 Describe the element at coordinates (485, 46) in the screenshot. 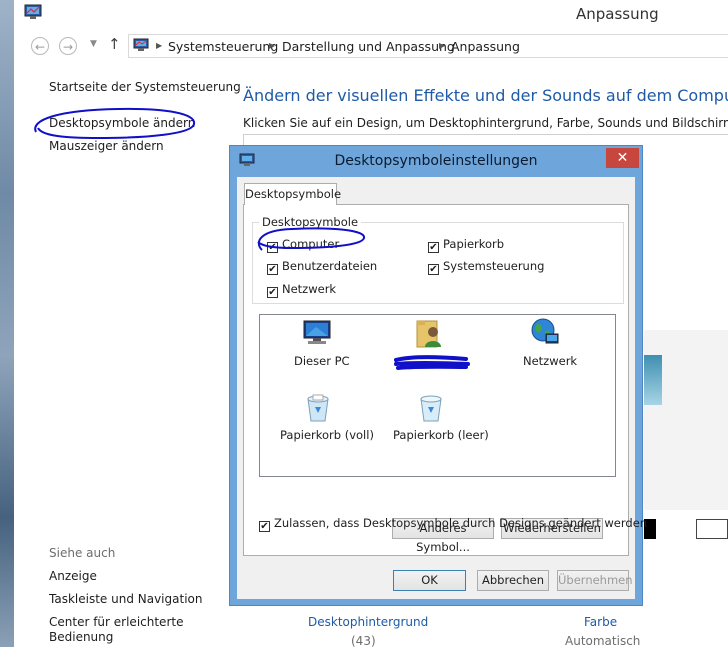

I see `breadcrumb-anpassung: Anpassung` at that location.